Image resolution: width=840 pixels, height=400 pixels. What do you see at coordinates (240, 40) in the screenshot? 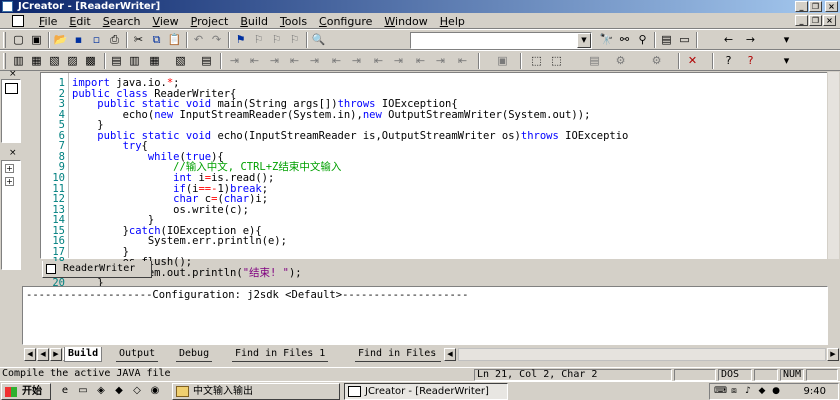
I see `bookmark-toggle-icon: ⚑` at bounding box center [240, 40].